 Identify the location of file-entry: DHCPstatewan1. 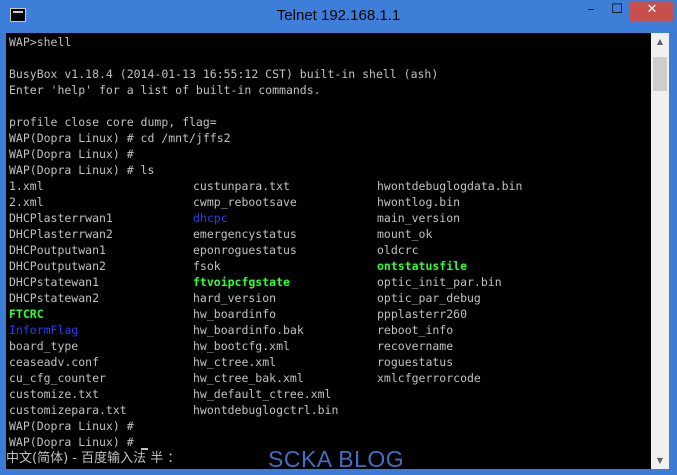
(54, 282).